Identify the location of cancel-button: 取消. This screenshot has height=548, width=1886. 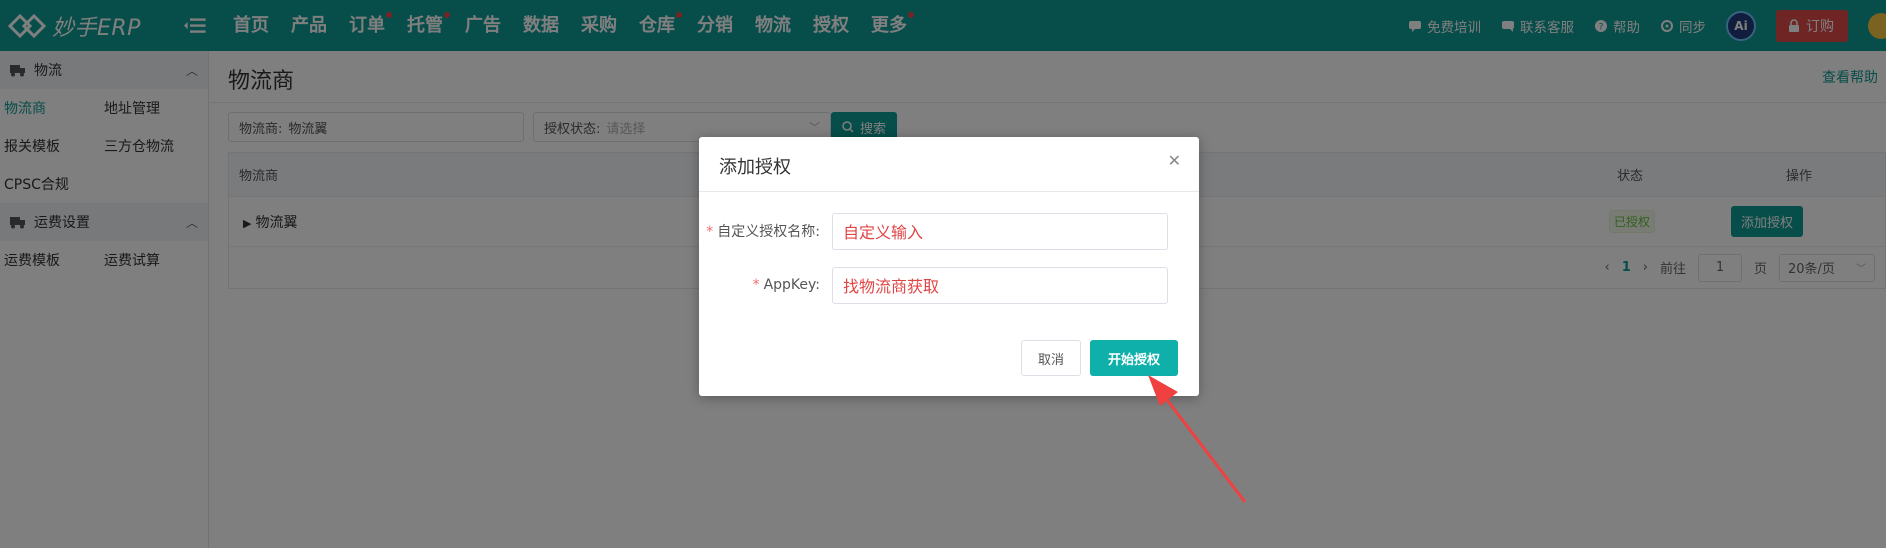
(1051, 358).